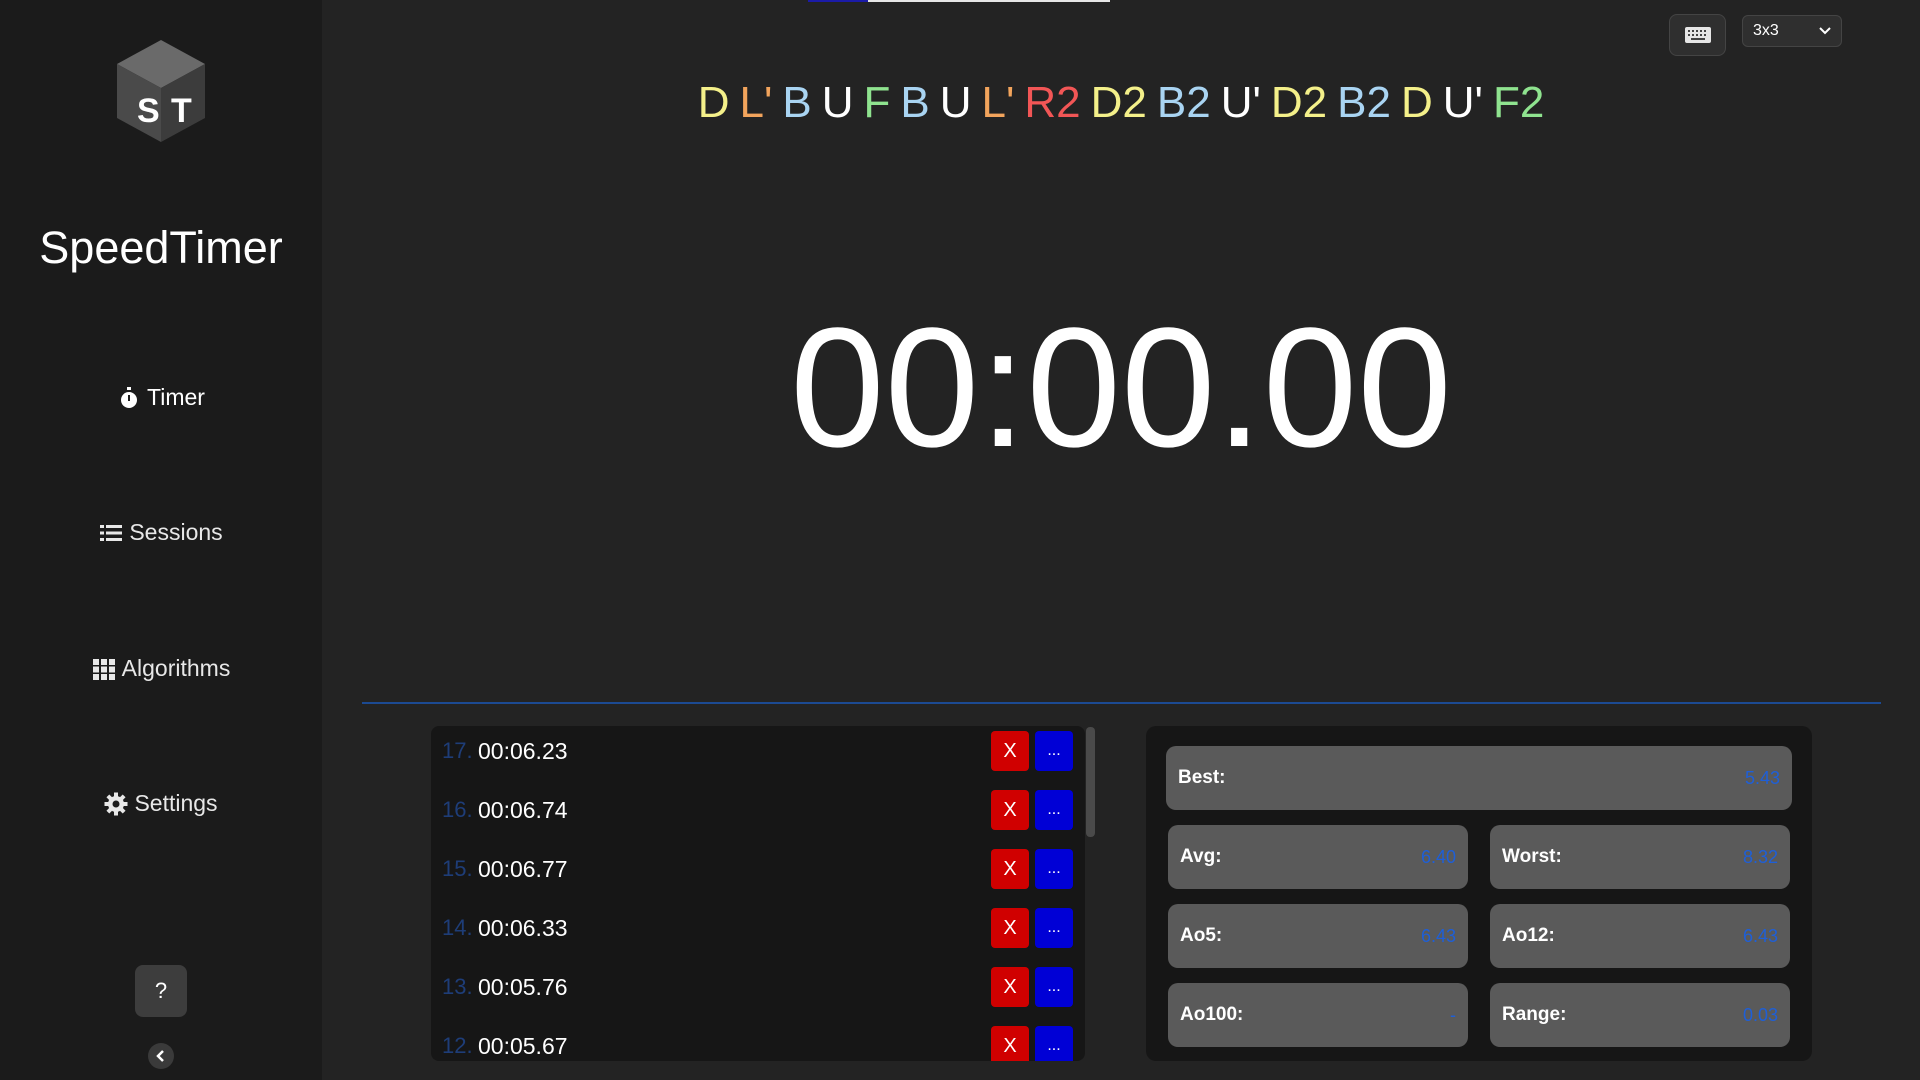 The image size is (1920, 1080). I want to click on collapse-sidebar-button, so click(161, 1056).